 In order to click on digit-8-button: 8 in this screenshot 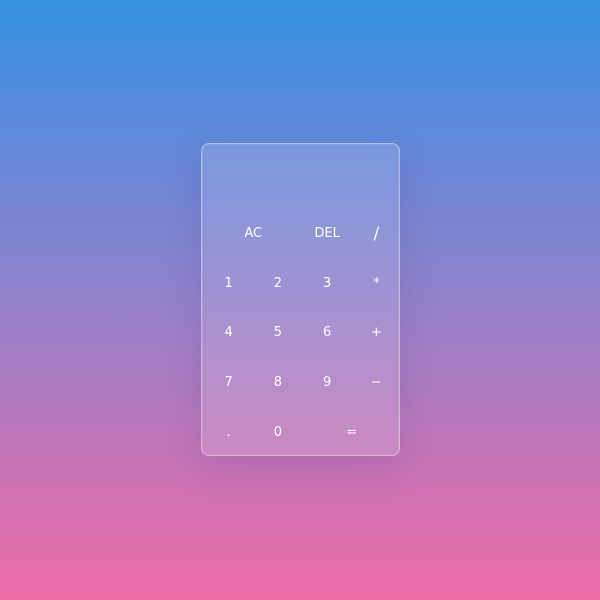, I will do `click(277, 383)`.